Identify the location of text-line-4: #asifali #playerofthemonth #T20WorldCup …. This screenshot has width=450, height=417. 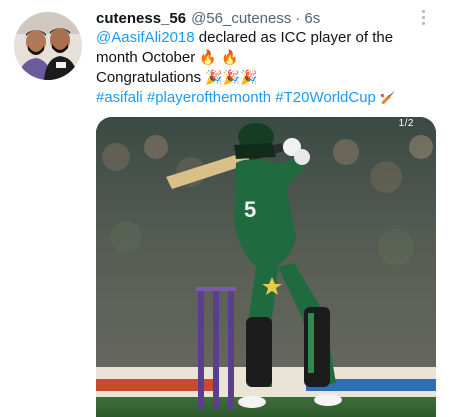
(256, 98).